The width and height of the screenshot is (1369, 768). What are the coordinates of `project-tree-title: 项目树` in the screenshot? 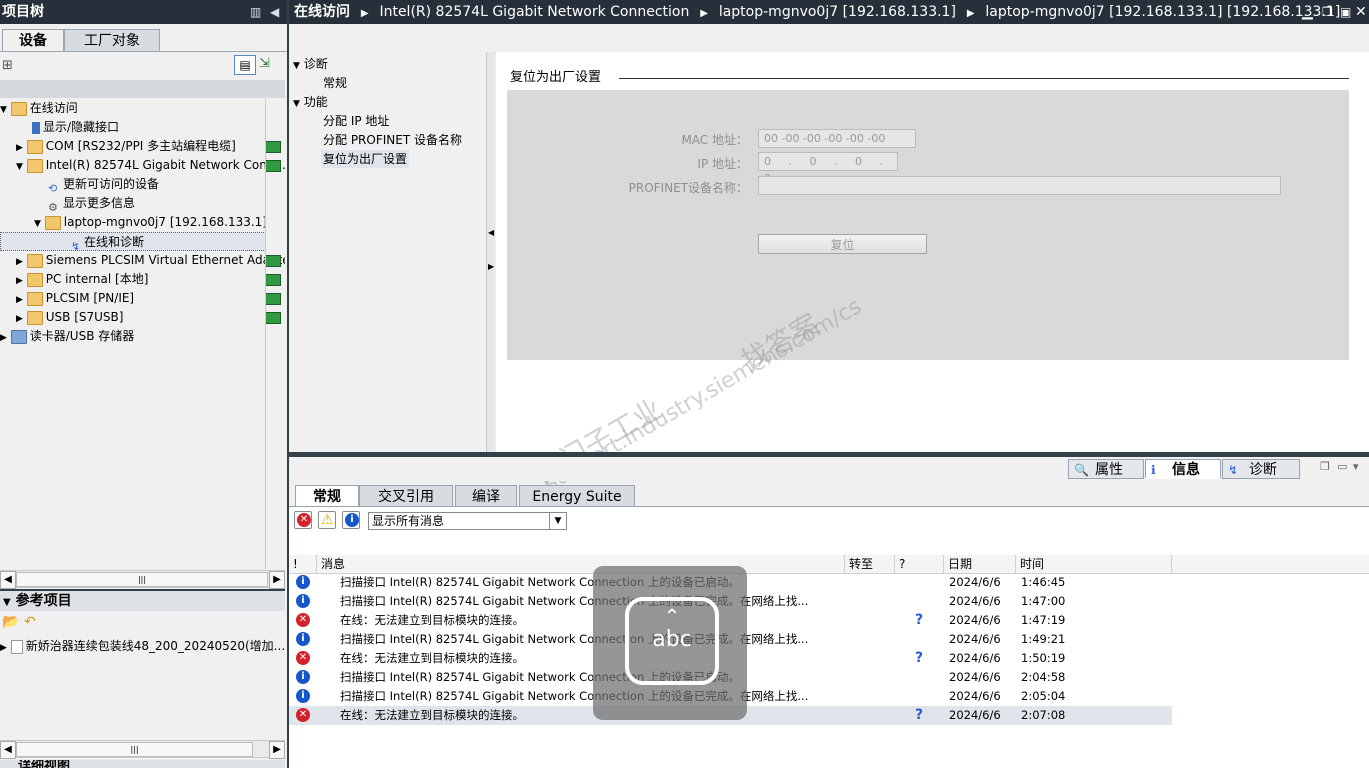 It's located at (23, 12).